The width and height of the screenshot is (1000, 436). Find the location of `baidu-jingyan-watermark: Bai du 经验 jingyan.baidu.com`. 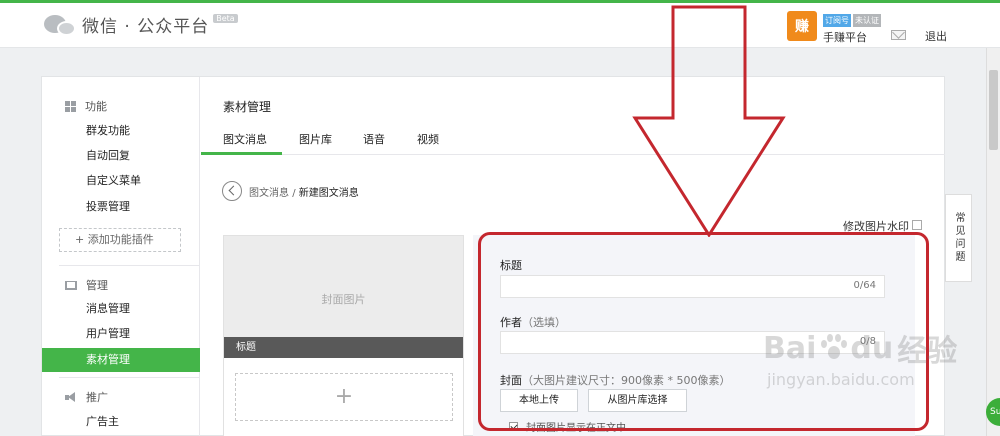

baidu-jingyan-watermark: Bai du 经验 jingyan.baidu.com is located at coordinates (873, 371).